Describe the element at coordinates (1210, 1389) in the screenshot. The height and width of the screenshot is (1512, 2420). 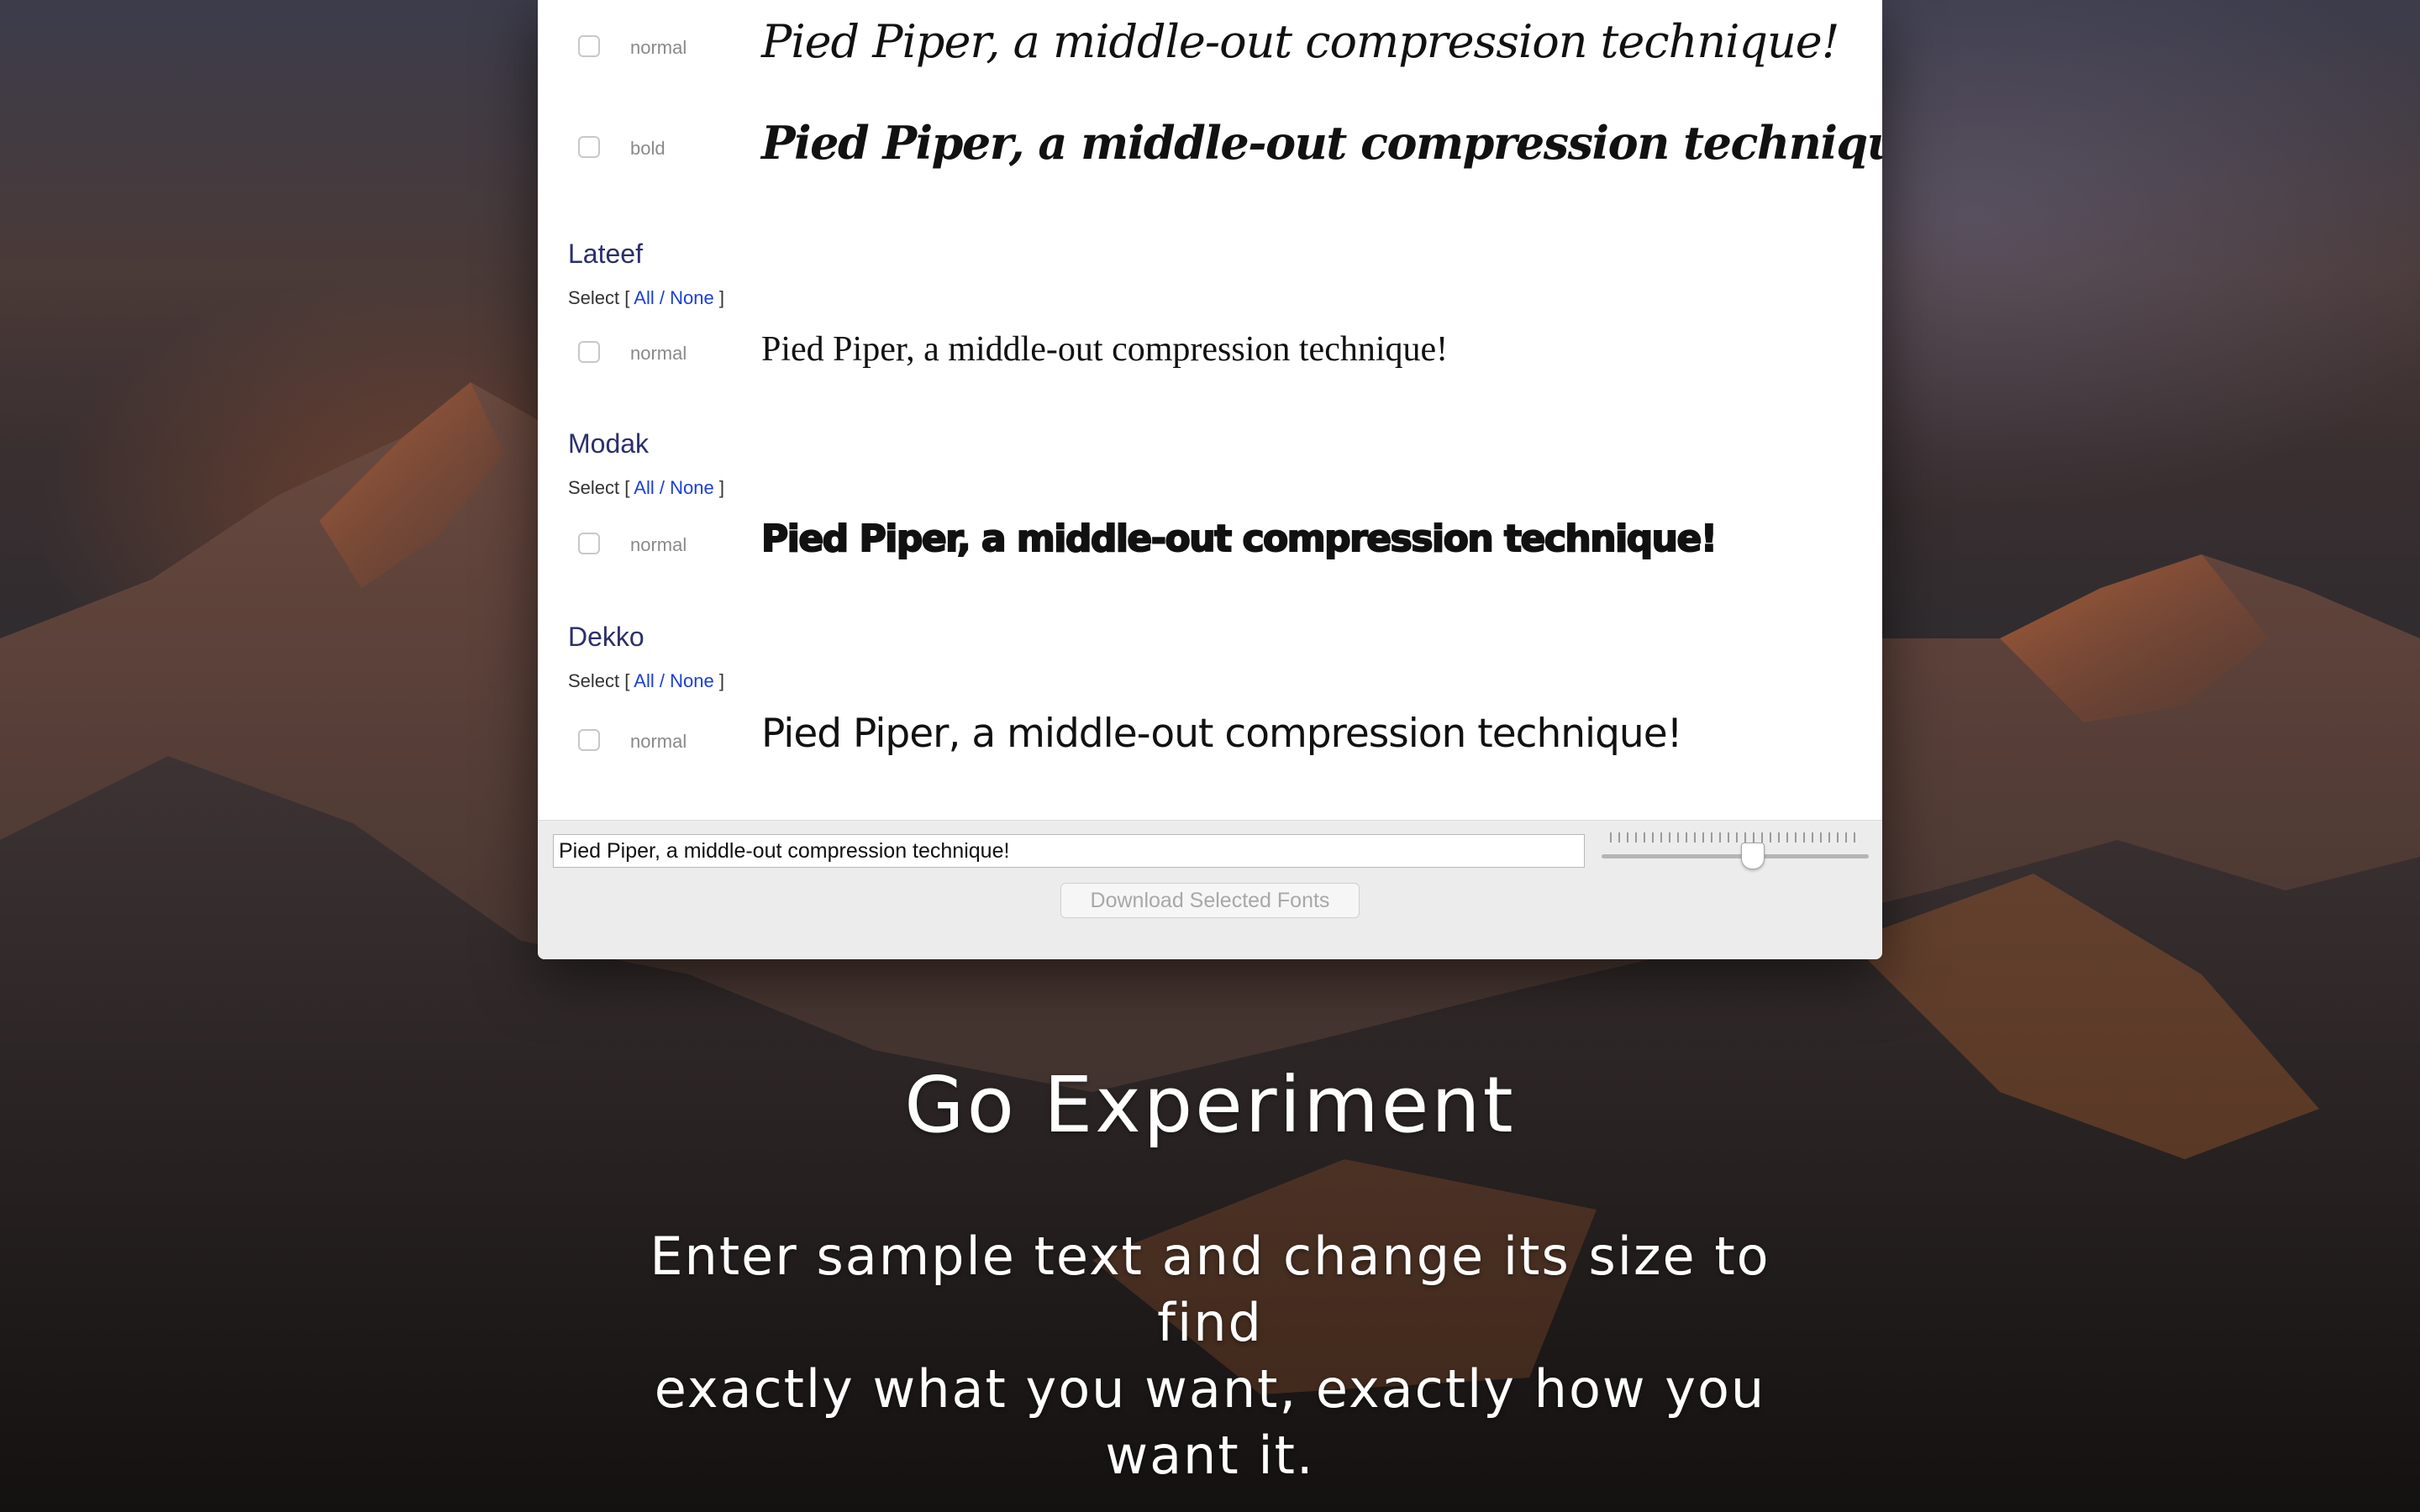
I see `promo-line: exactly what you want, exactly how you` at that location.